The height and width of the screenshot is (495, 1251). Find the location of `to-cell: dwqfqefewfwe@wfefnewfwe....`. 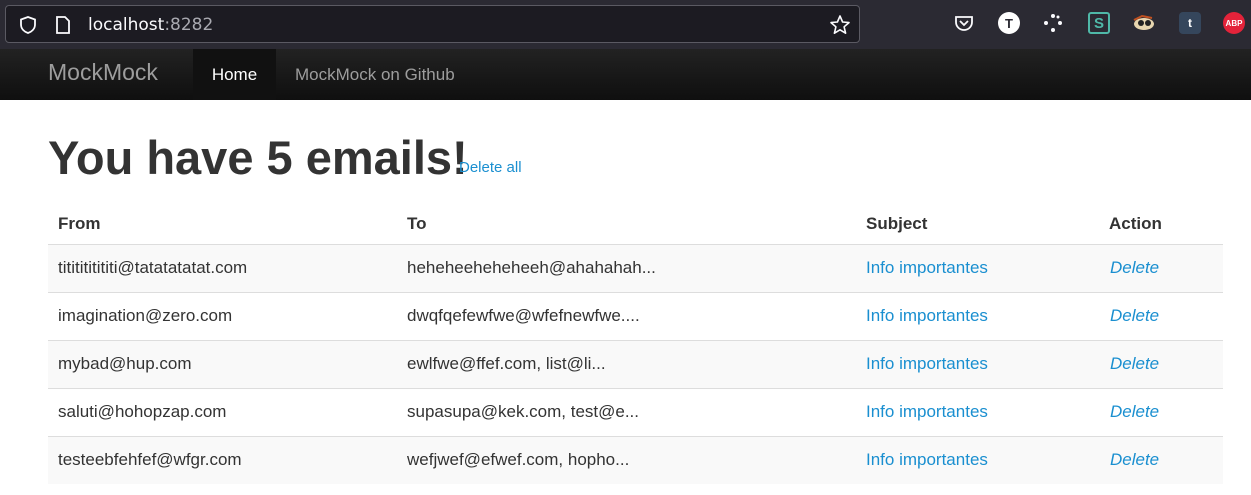

to-cell: dwqfqefewfwe@wfefnewfwe.... is located at coordinates (626, 315).